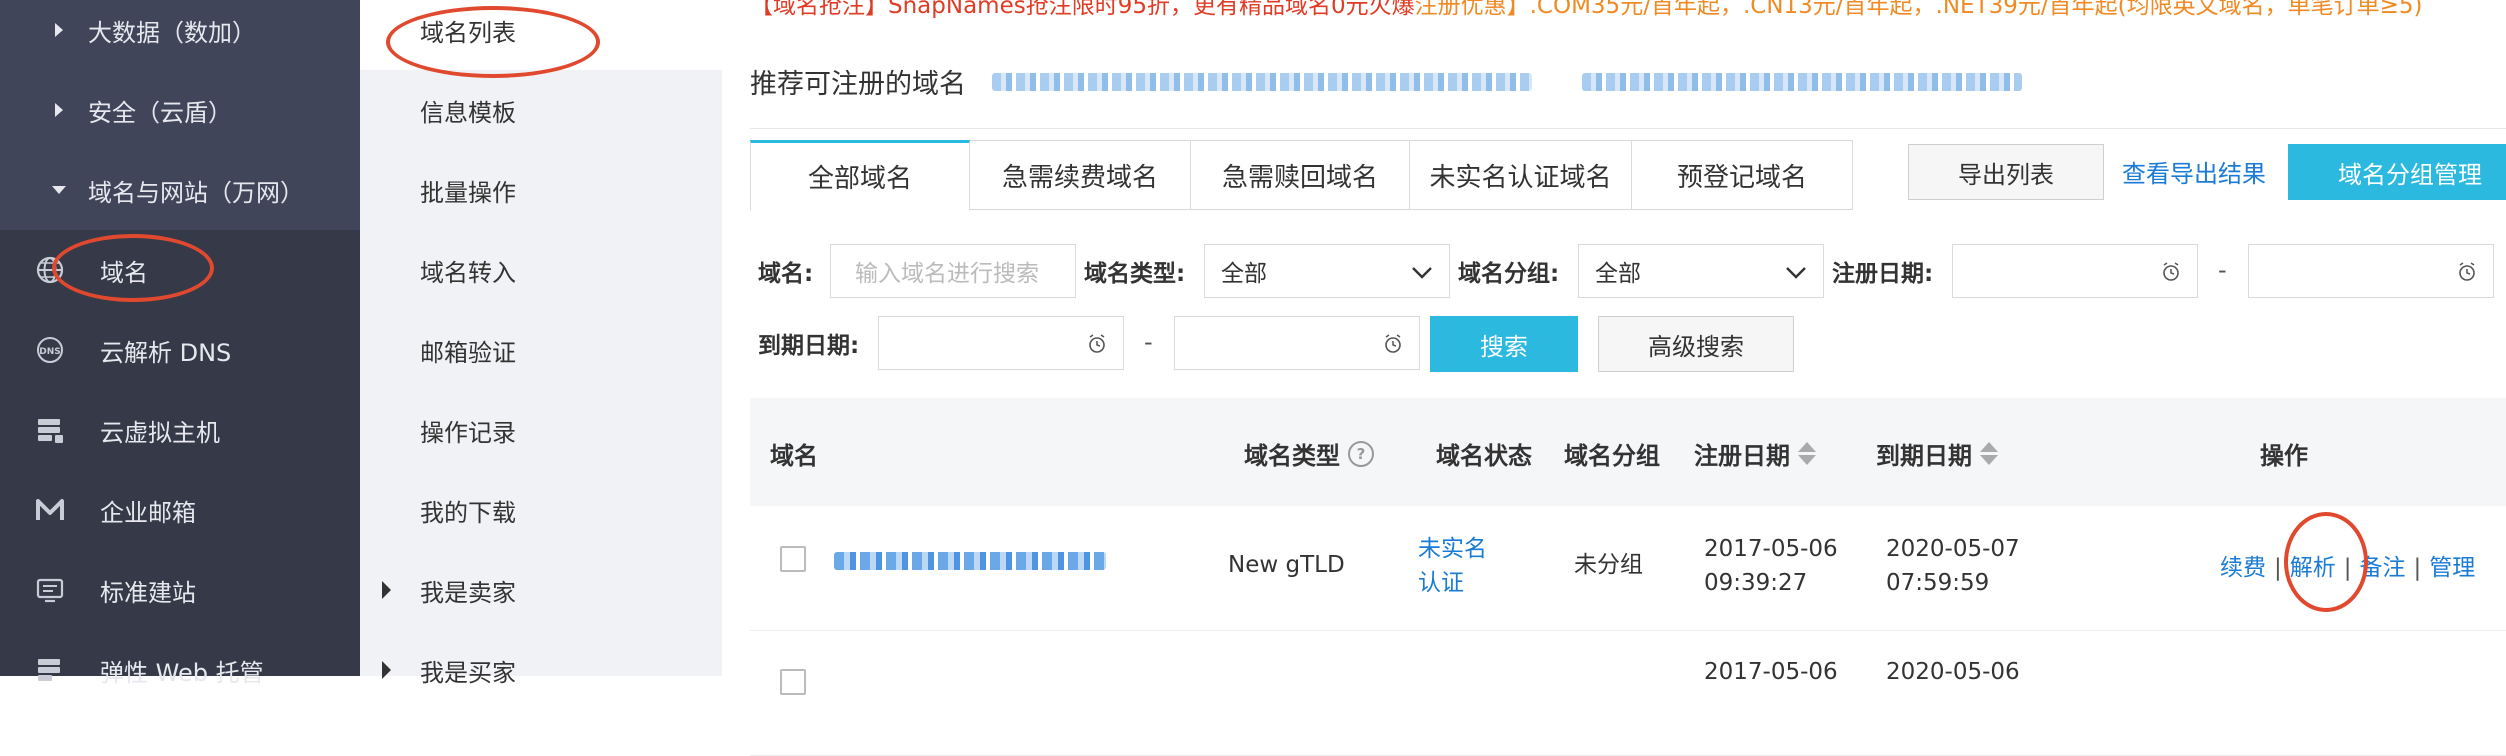  I want to click on col-status: 域名状态, so click(1484, 456).